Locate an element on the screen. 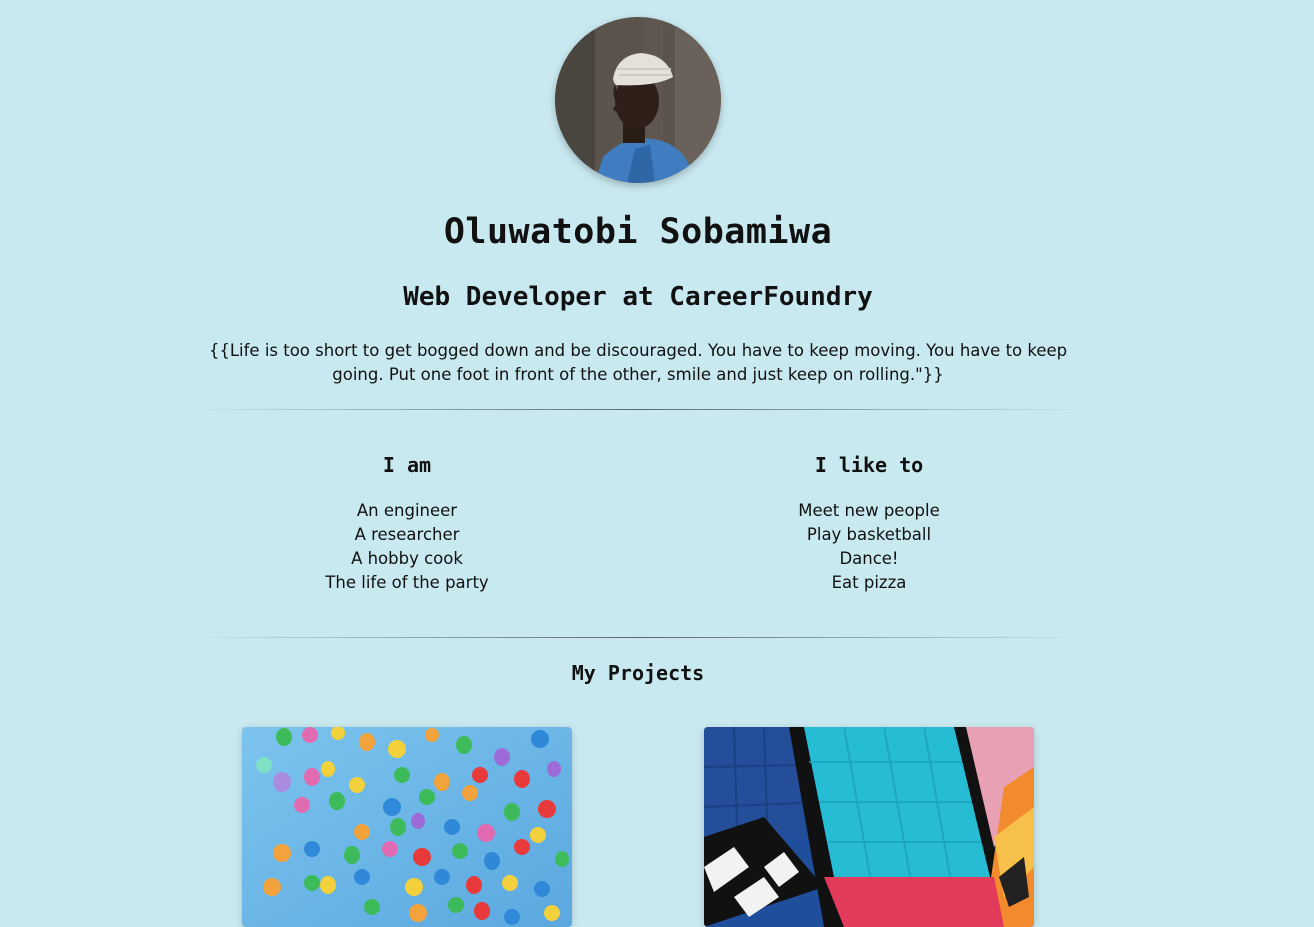 The width and height of the screenshot is (1314, 927). list-item: A researcher is located at coordinates (407, 534).